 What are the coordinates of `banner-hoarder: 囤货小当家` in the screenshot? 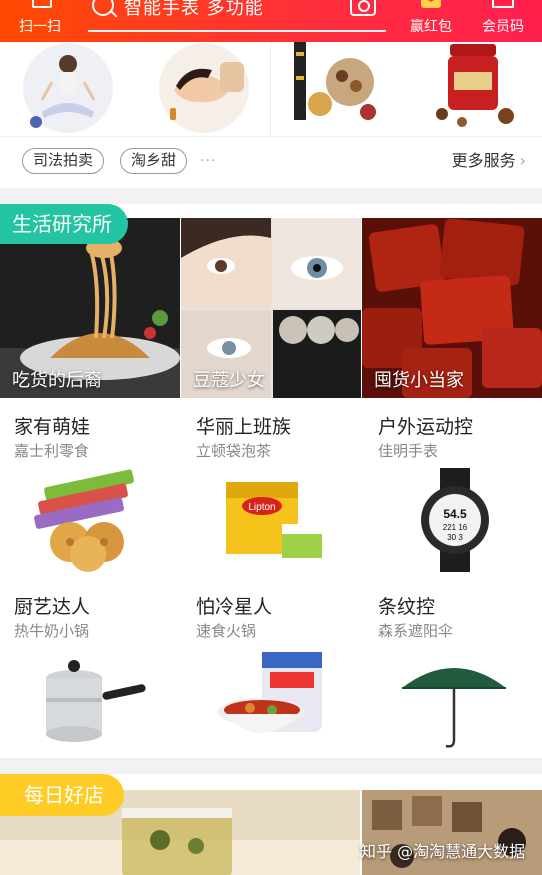 It's located at (452, 308).